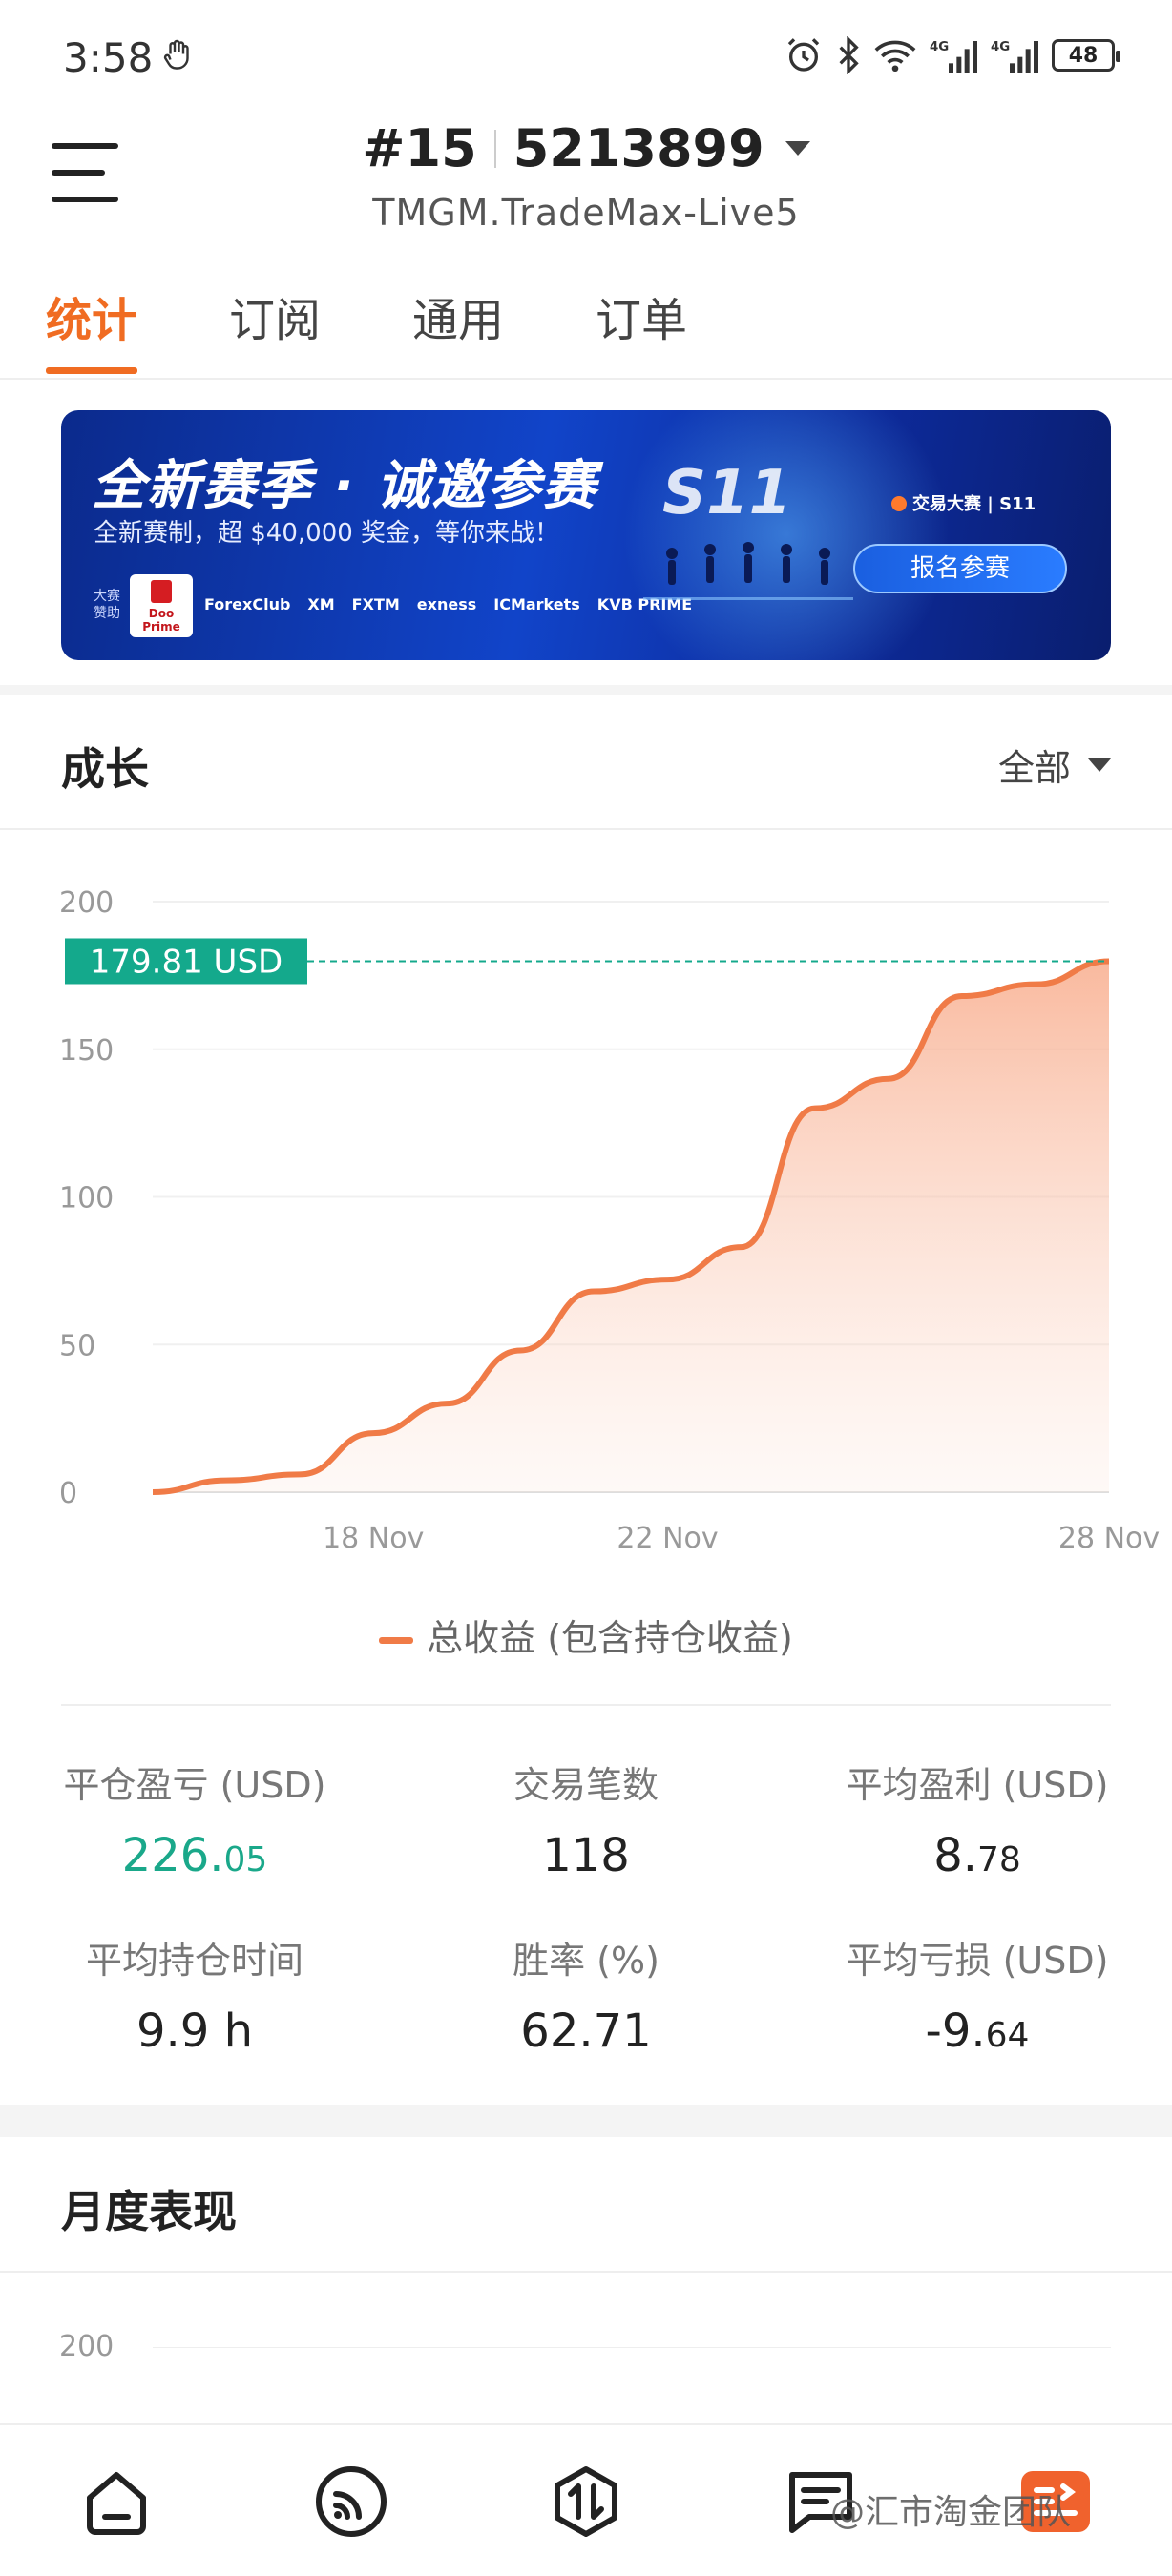  Describe the element at coordinates (105, 769) in the screenshot. I see `growth-title: 成长` at that location.